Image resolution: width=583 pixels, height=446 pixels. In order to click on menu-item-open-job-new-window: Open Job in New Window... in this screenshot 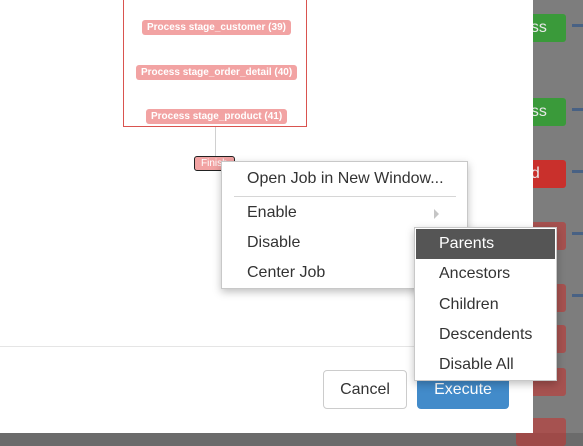, I will do `click(344, 179)`.